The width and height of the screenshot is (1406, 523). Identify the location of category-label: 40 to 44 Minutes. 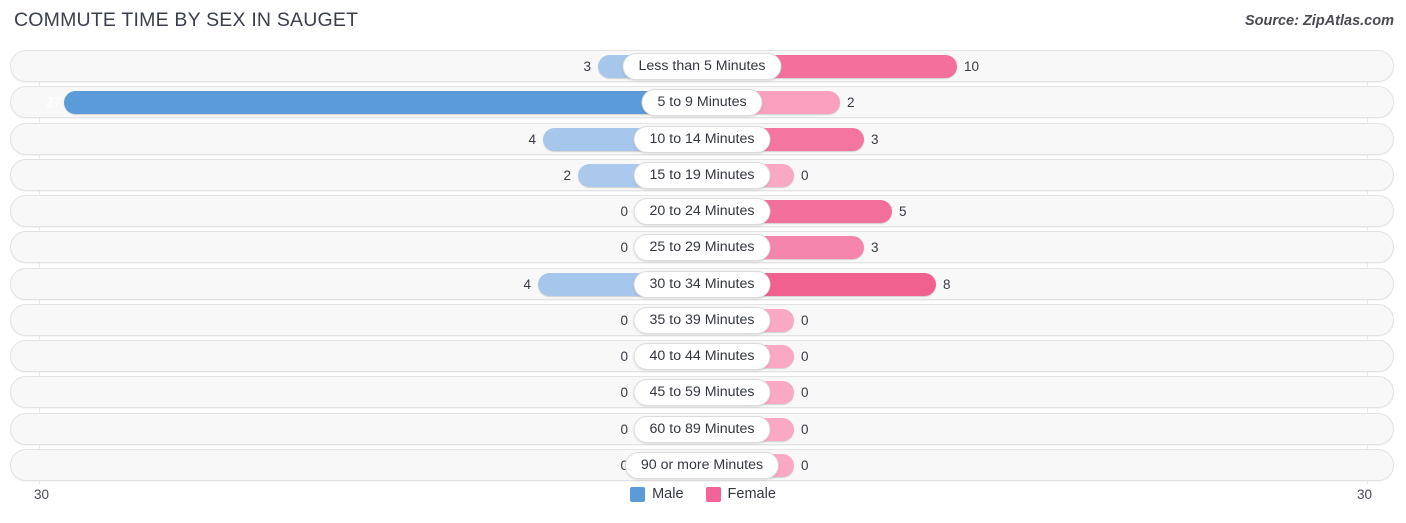
(702, 356).